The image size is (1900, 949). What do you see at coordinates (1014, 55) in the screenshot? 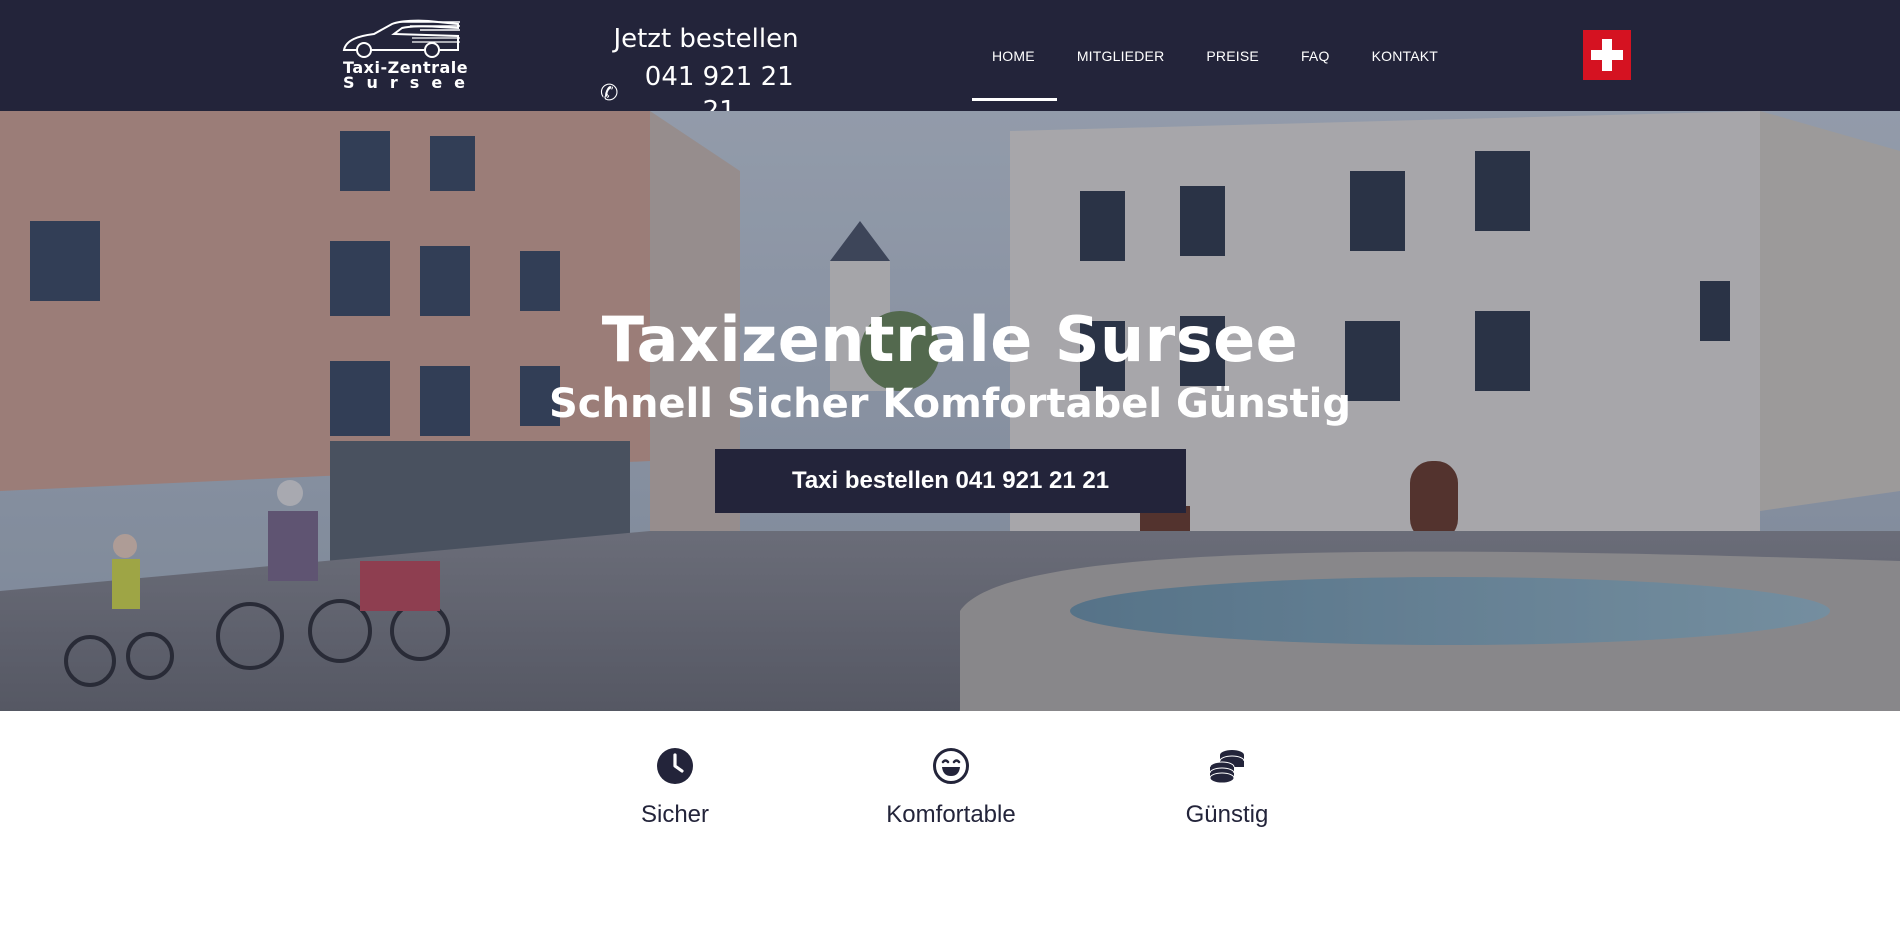
I see `nav-item-home: HOME` at bounding box center [1014, 55].